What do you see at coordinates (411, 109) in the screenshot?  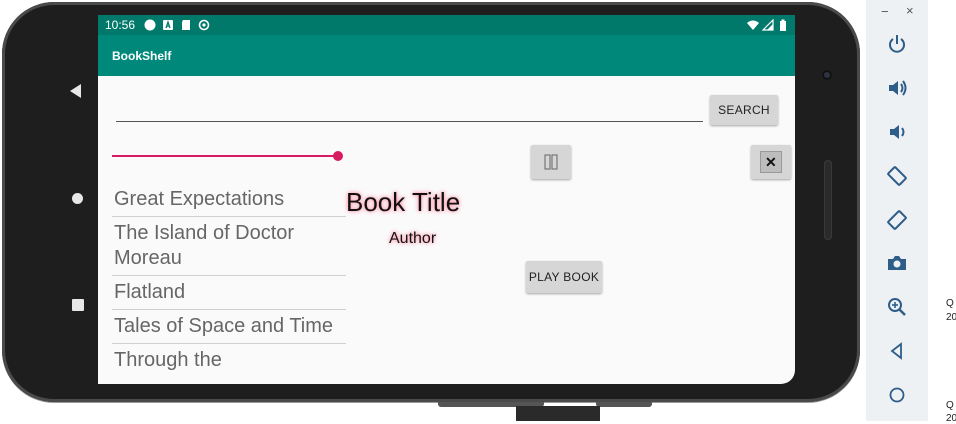 I see `search-input` at bounding box center [411, 109].